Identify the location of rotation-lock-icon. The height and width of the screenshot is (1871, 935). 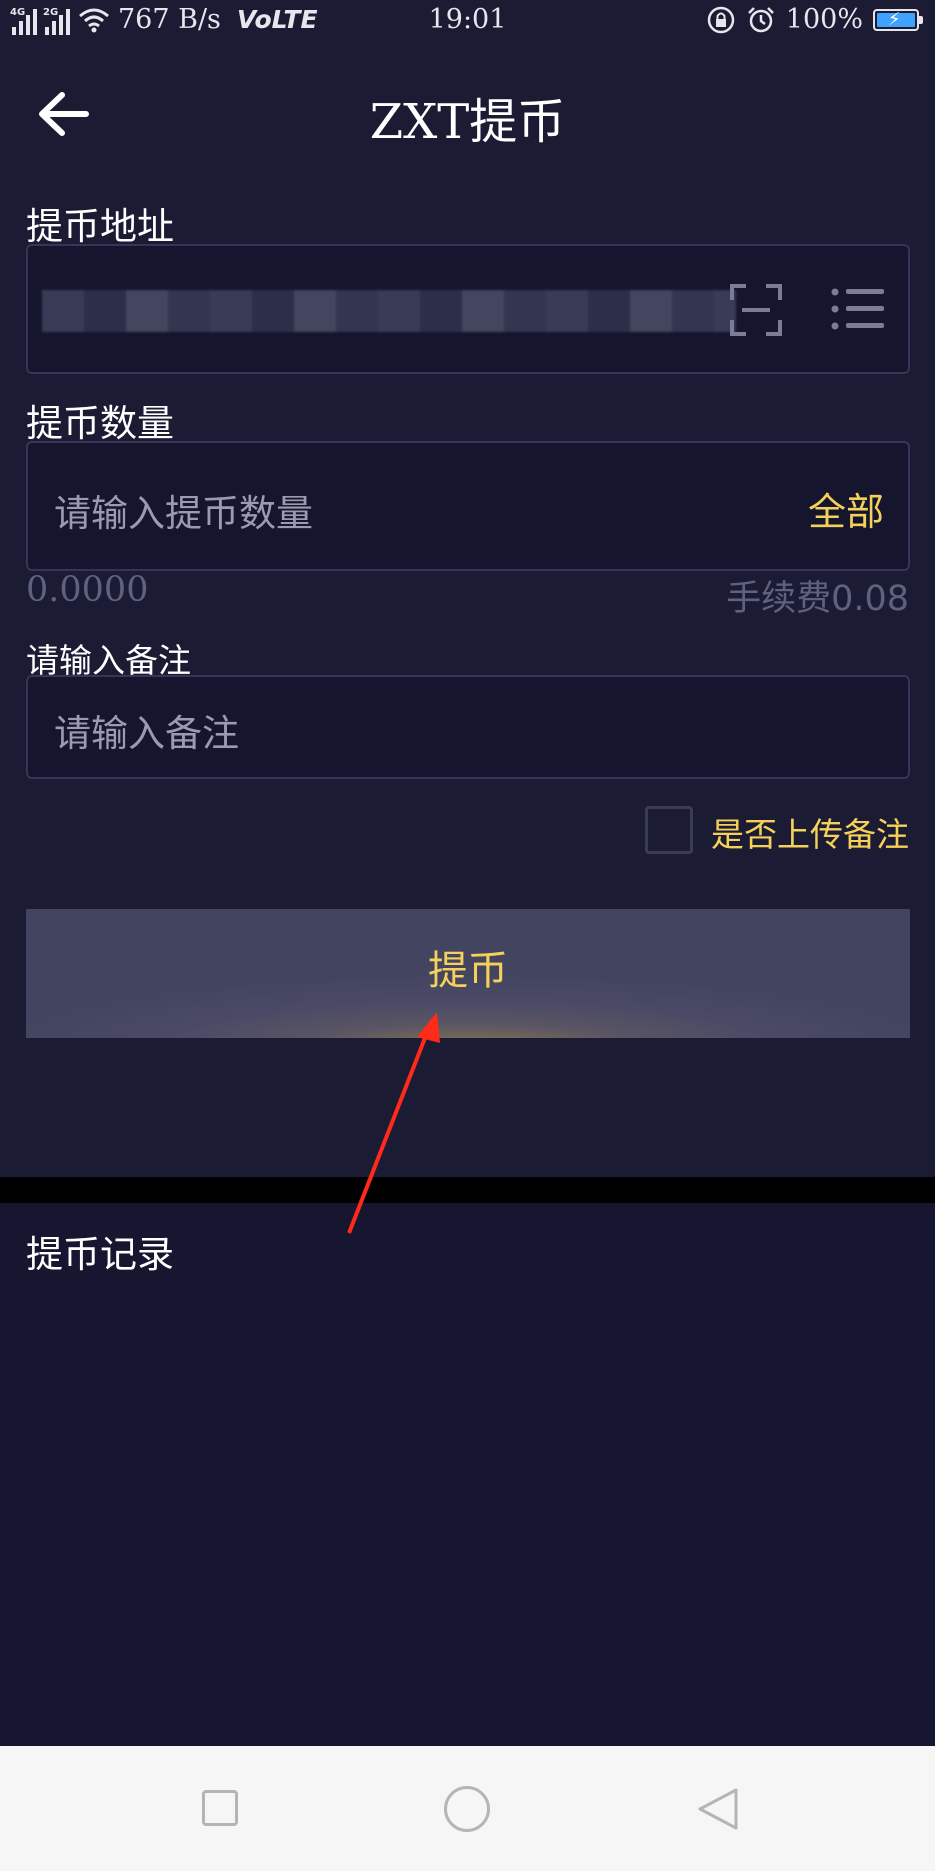
(721, 19).